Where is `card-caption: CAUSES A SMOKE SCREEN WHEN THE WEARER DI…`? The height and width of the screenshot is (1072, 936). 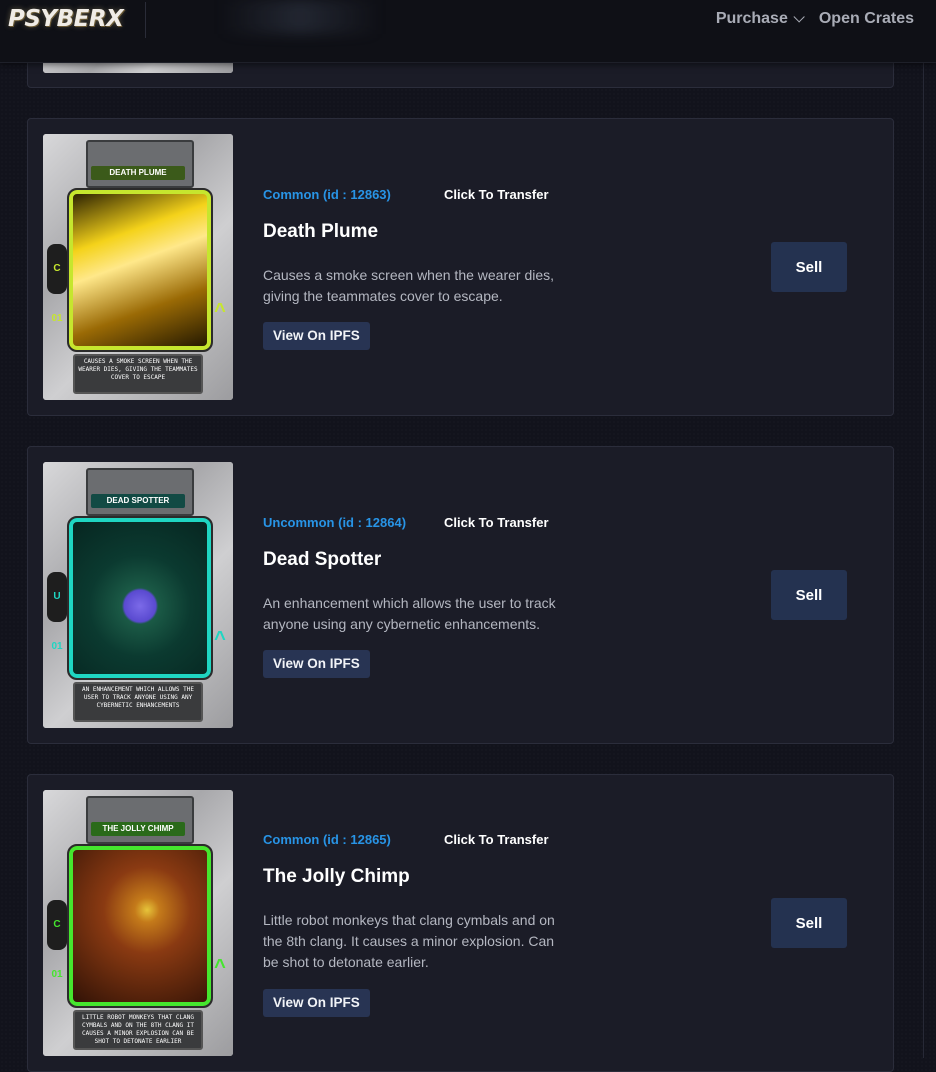 card-caption: CAUSES A SMOKE SCREEN WHEN THE WEARER DI… is located at coordinates (138, 374).